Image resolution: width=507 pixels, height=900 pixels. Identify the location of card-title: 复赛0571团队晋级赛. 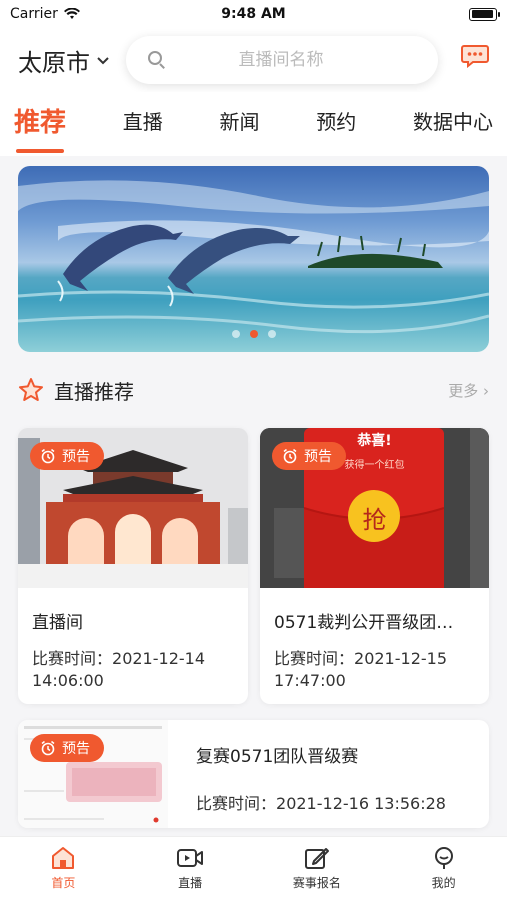
(277, 757).